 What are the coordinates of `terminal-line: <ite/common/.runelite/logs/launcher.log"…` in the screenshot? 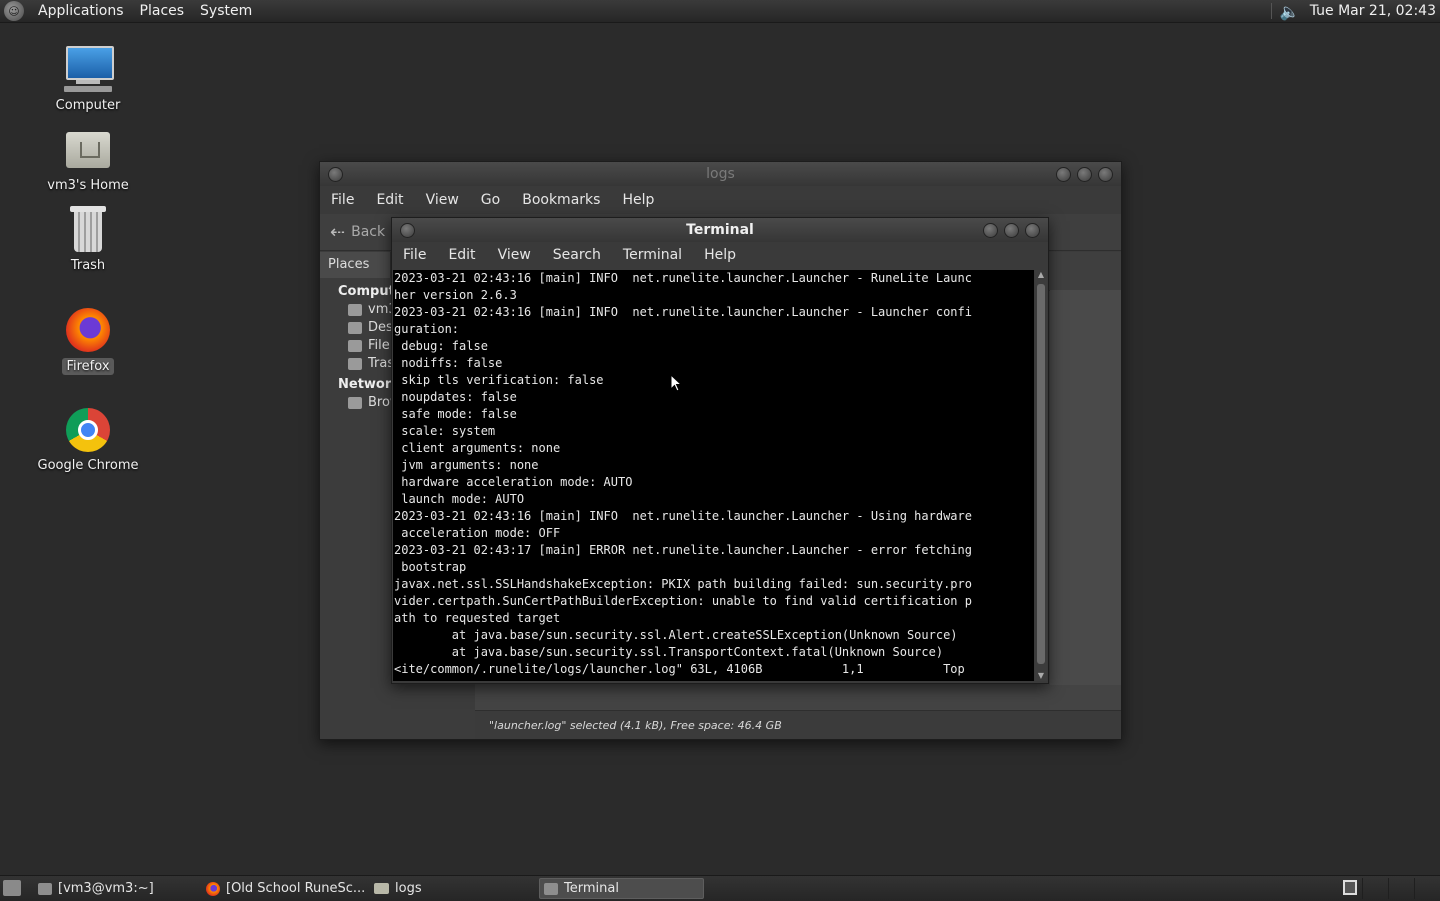 It's located at (679, 669).